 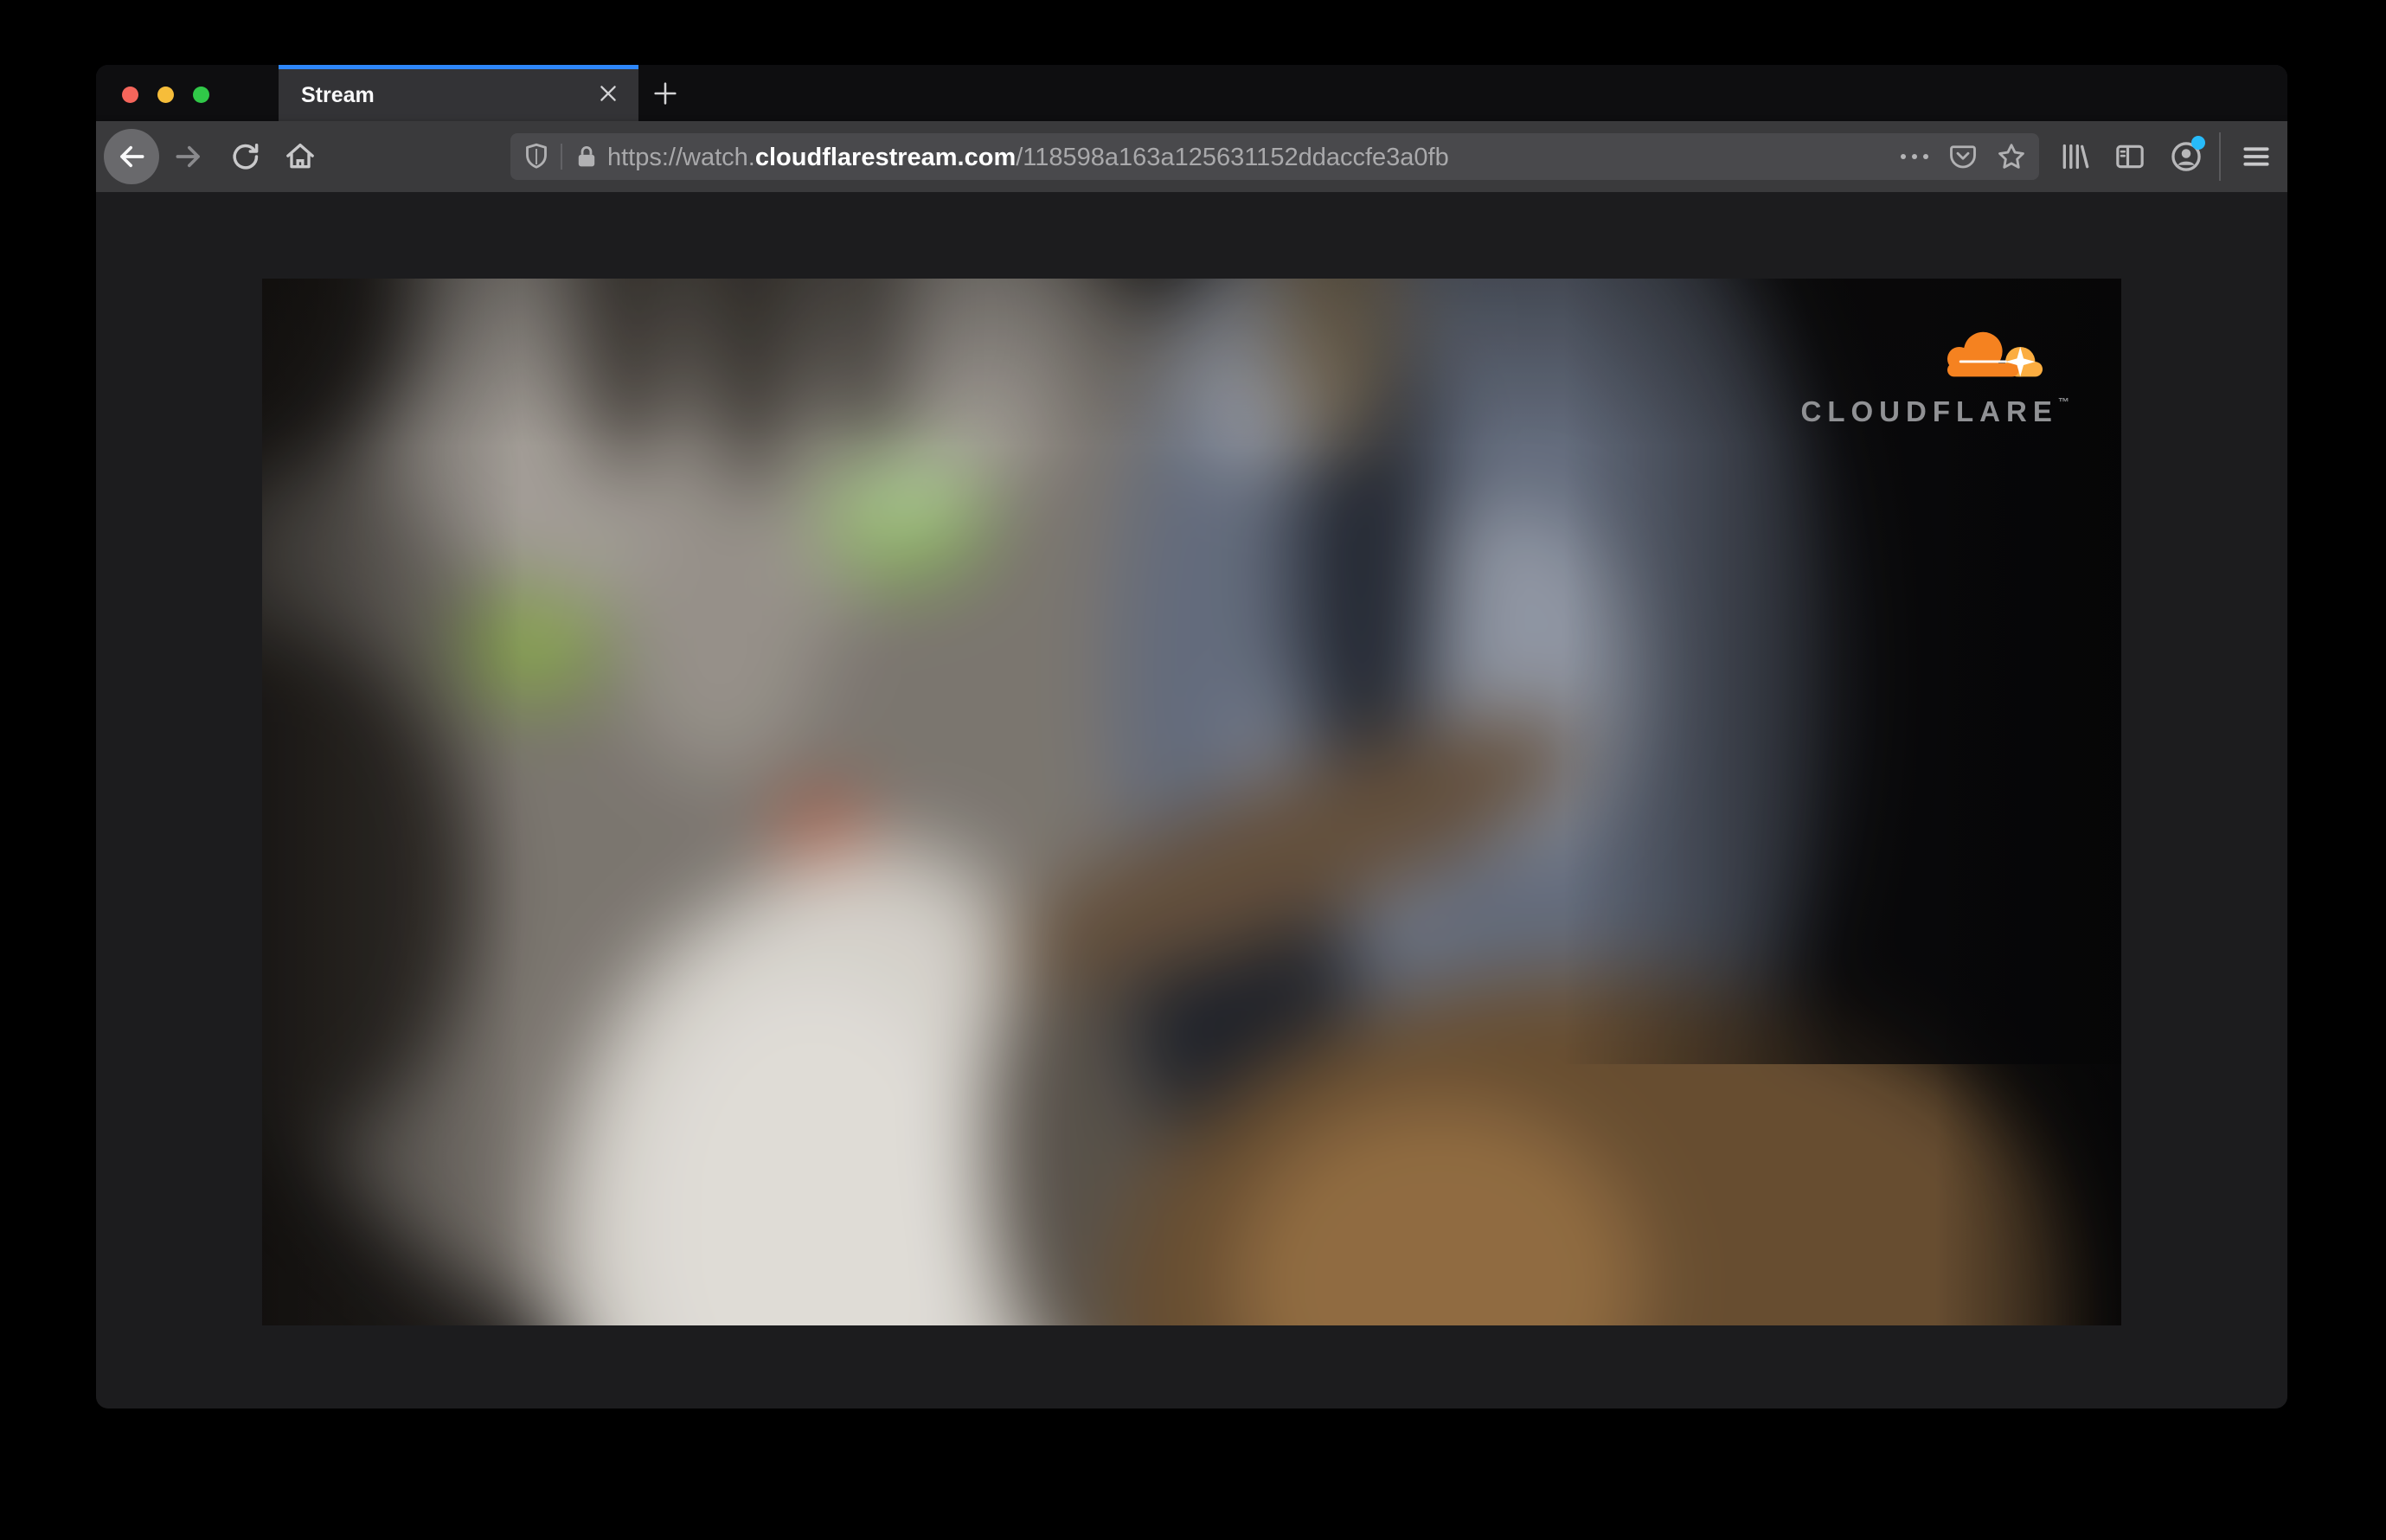 I want to click on account-icon, so click(x=2186, y=155).